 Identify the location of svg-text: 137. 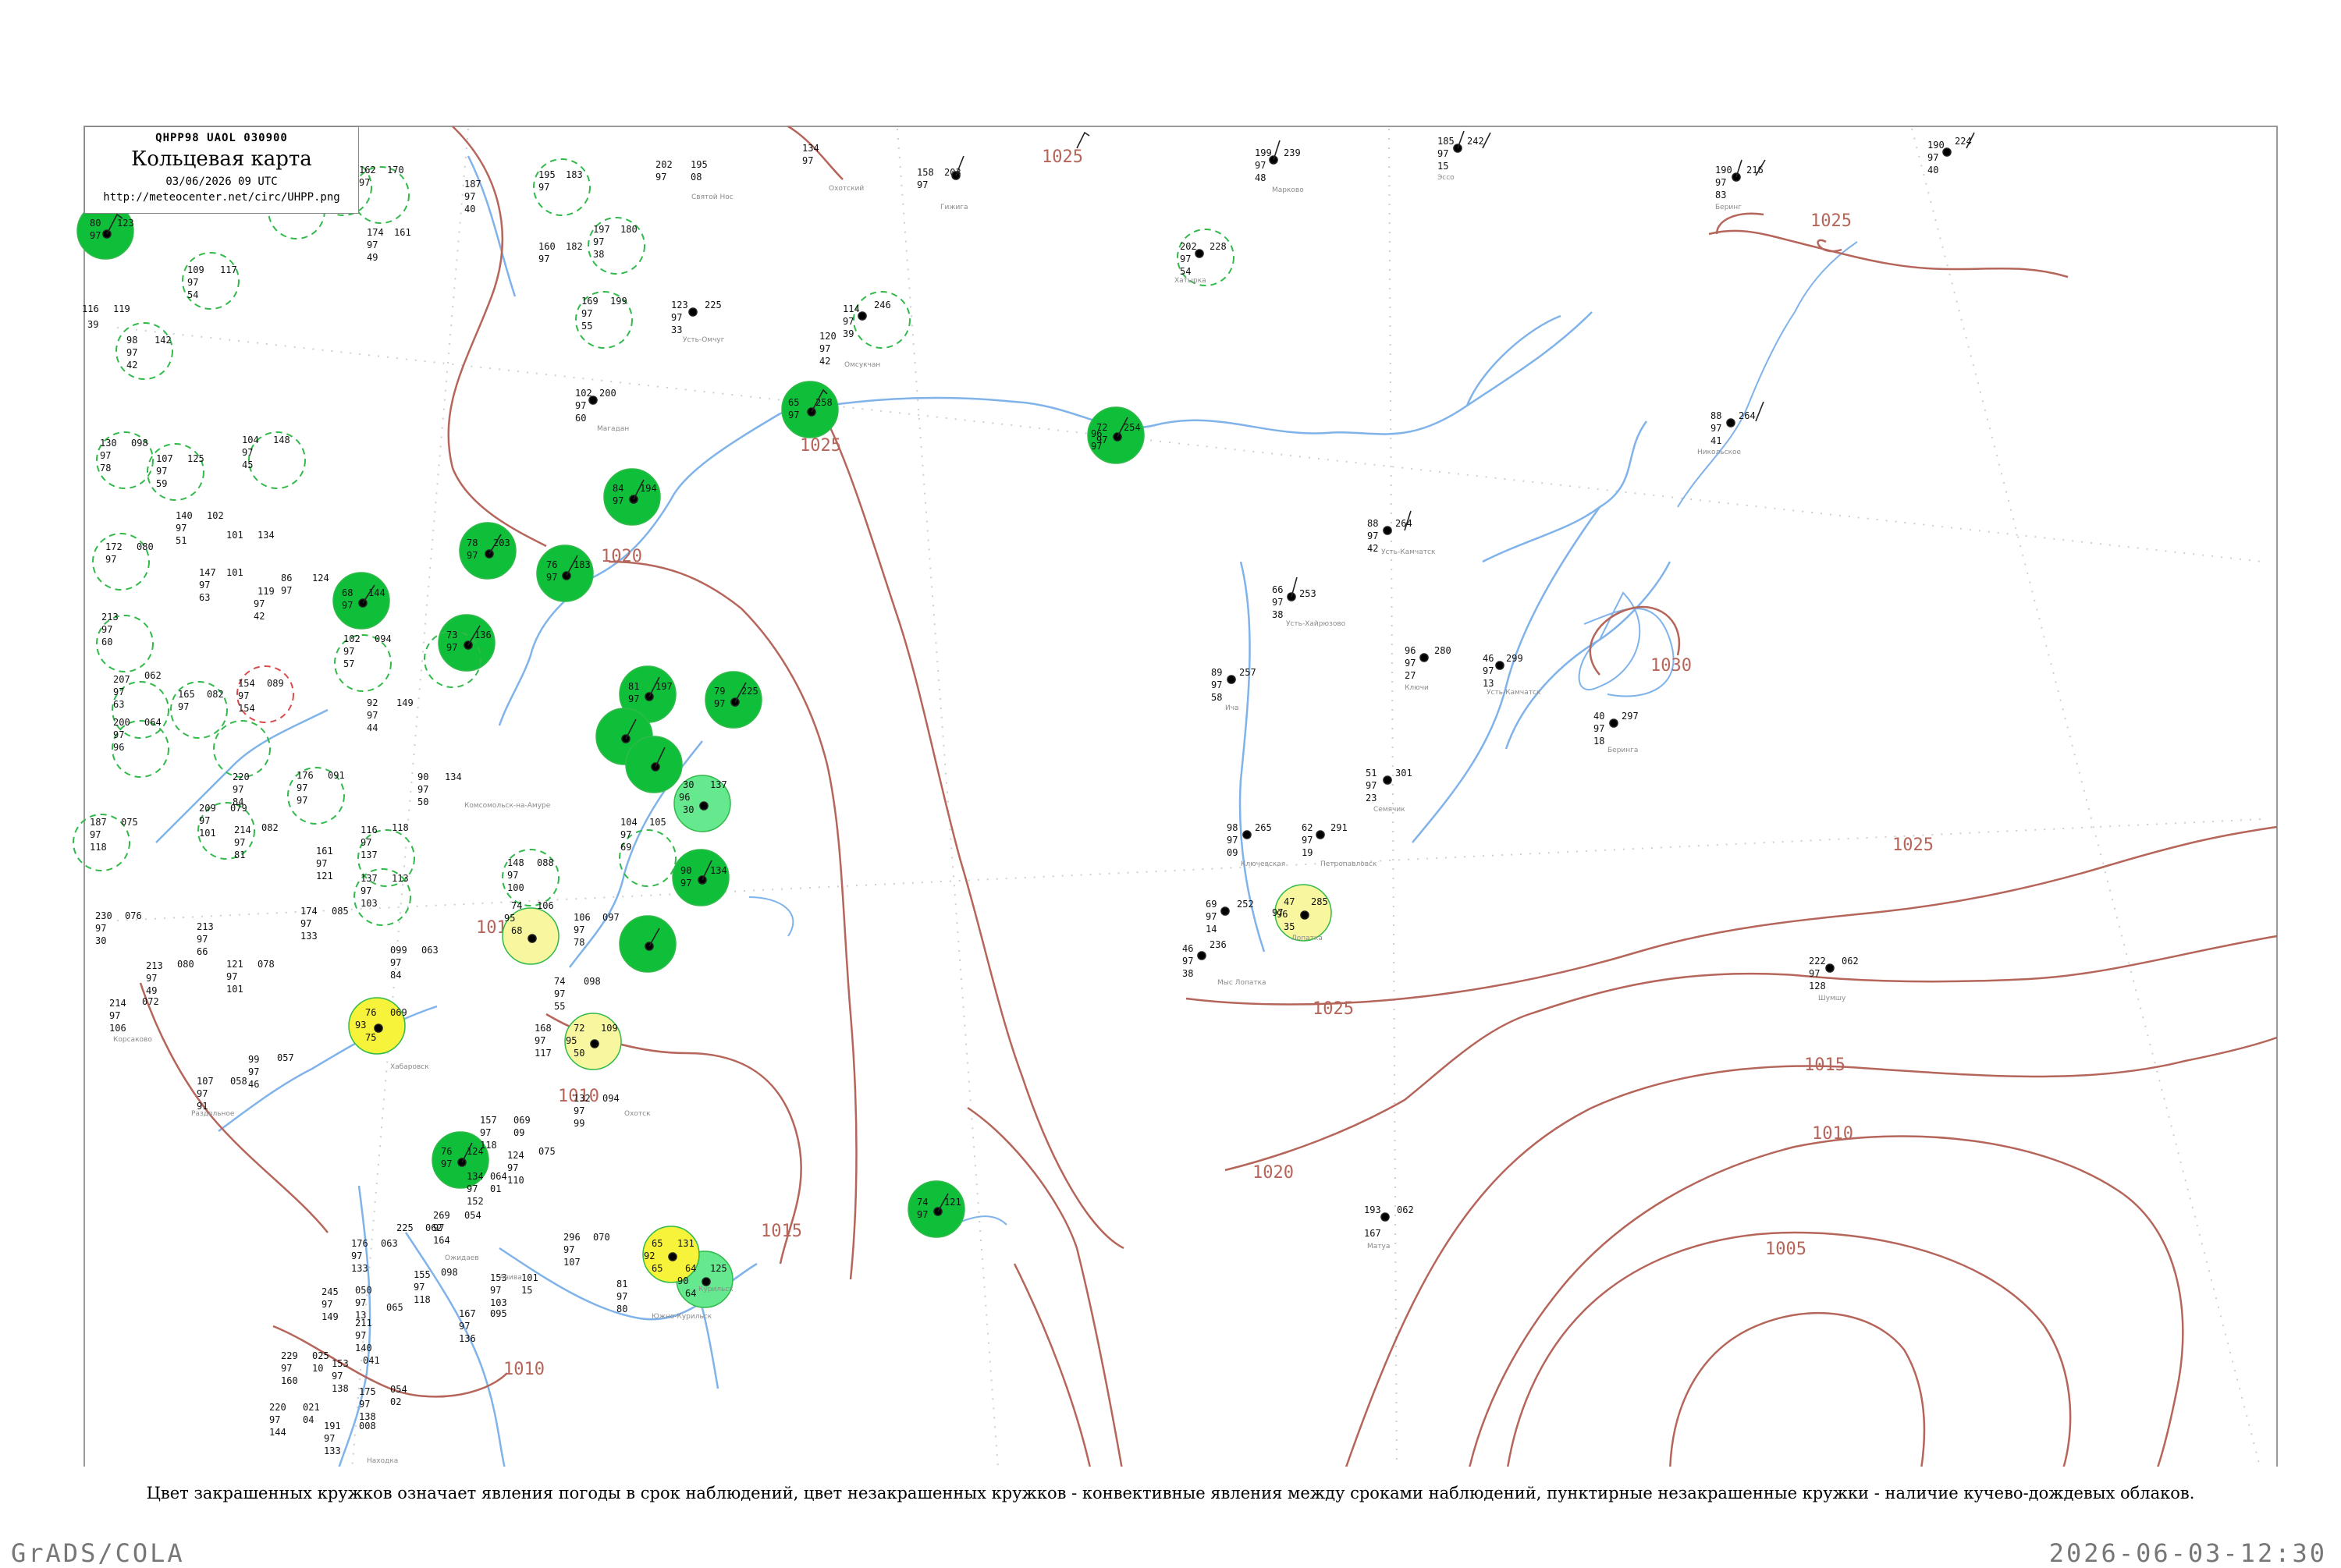
(369, 855).